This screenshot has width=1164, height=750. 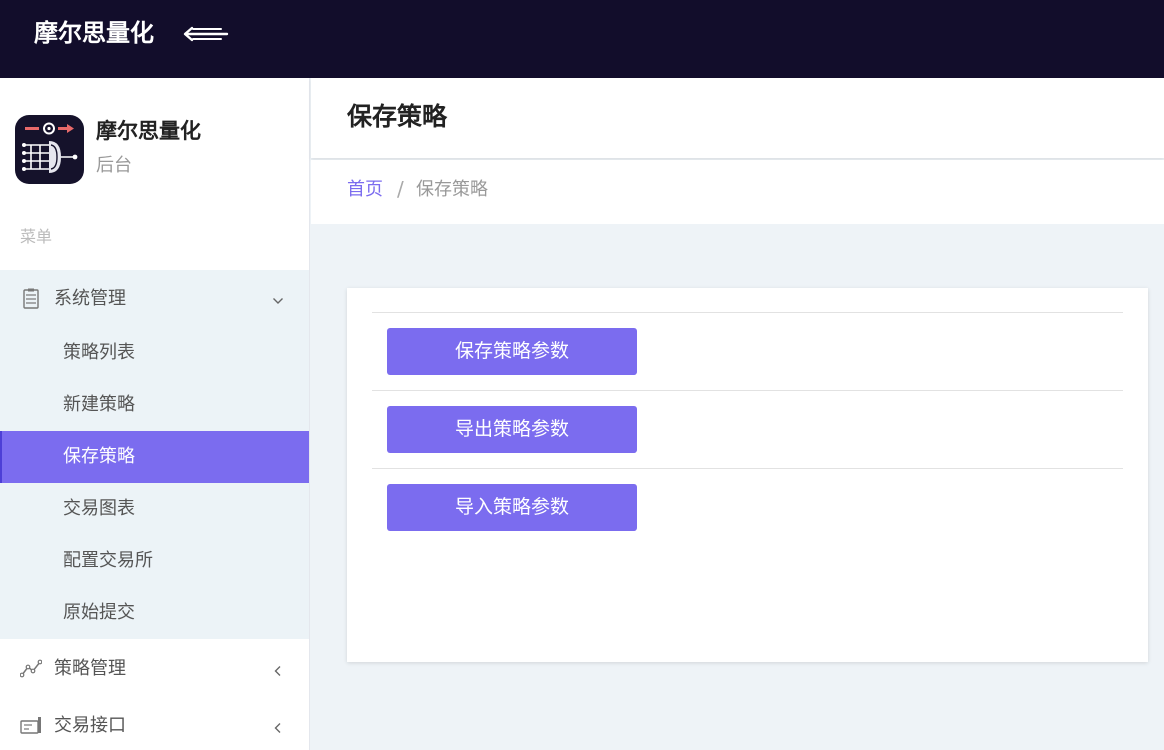 What do you see at coordinates (154, 723) in the screenshot?
I see `menu-group-trading-interface-header: 交易接口` at bounding box center [154, 723].